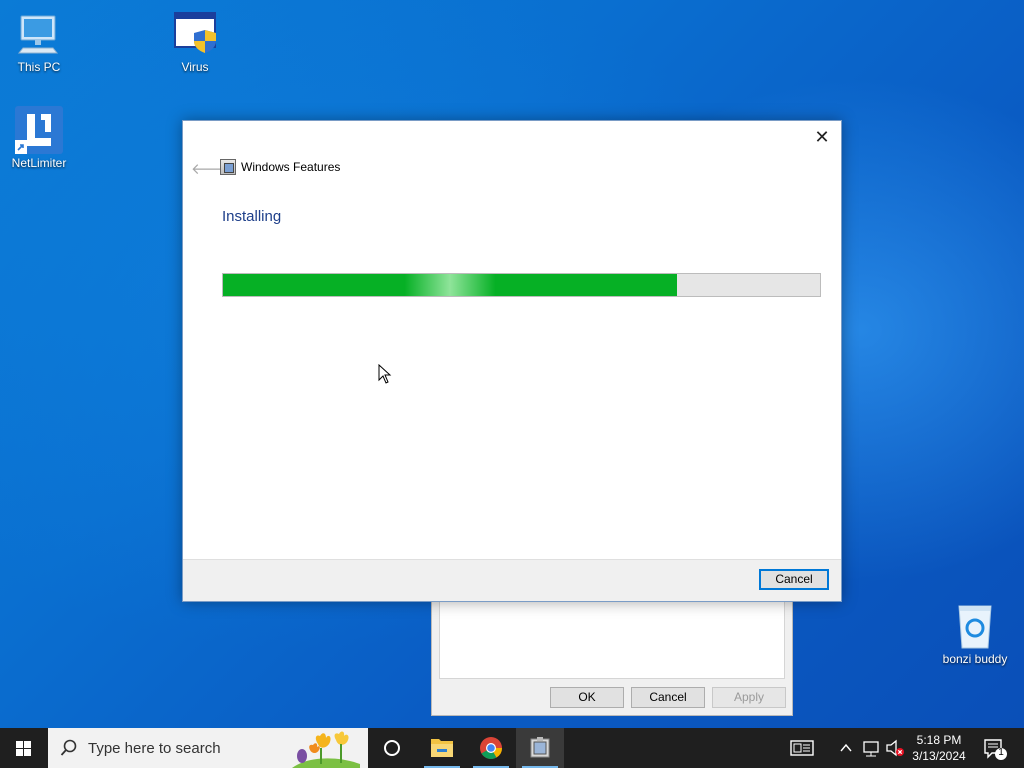 This screenshot has width=1024, height=768. I want to click on search-box: Type here to search, so click(208, 748).